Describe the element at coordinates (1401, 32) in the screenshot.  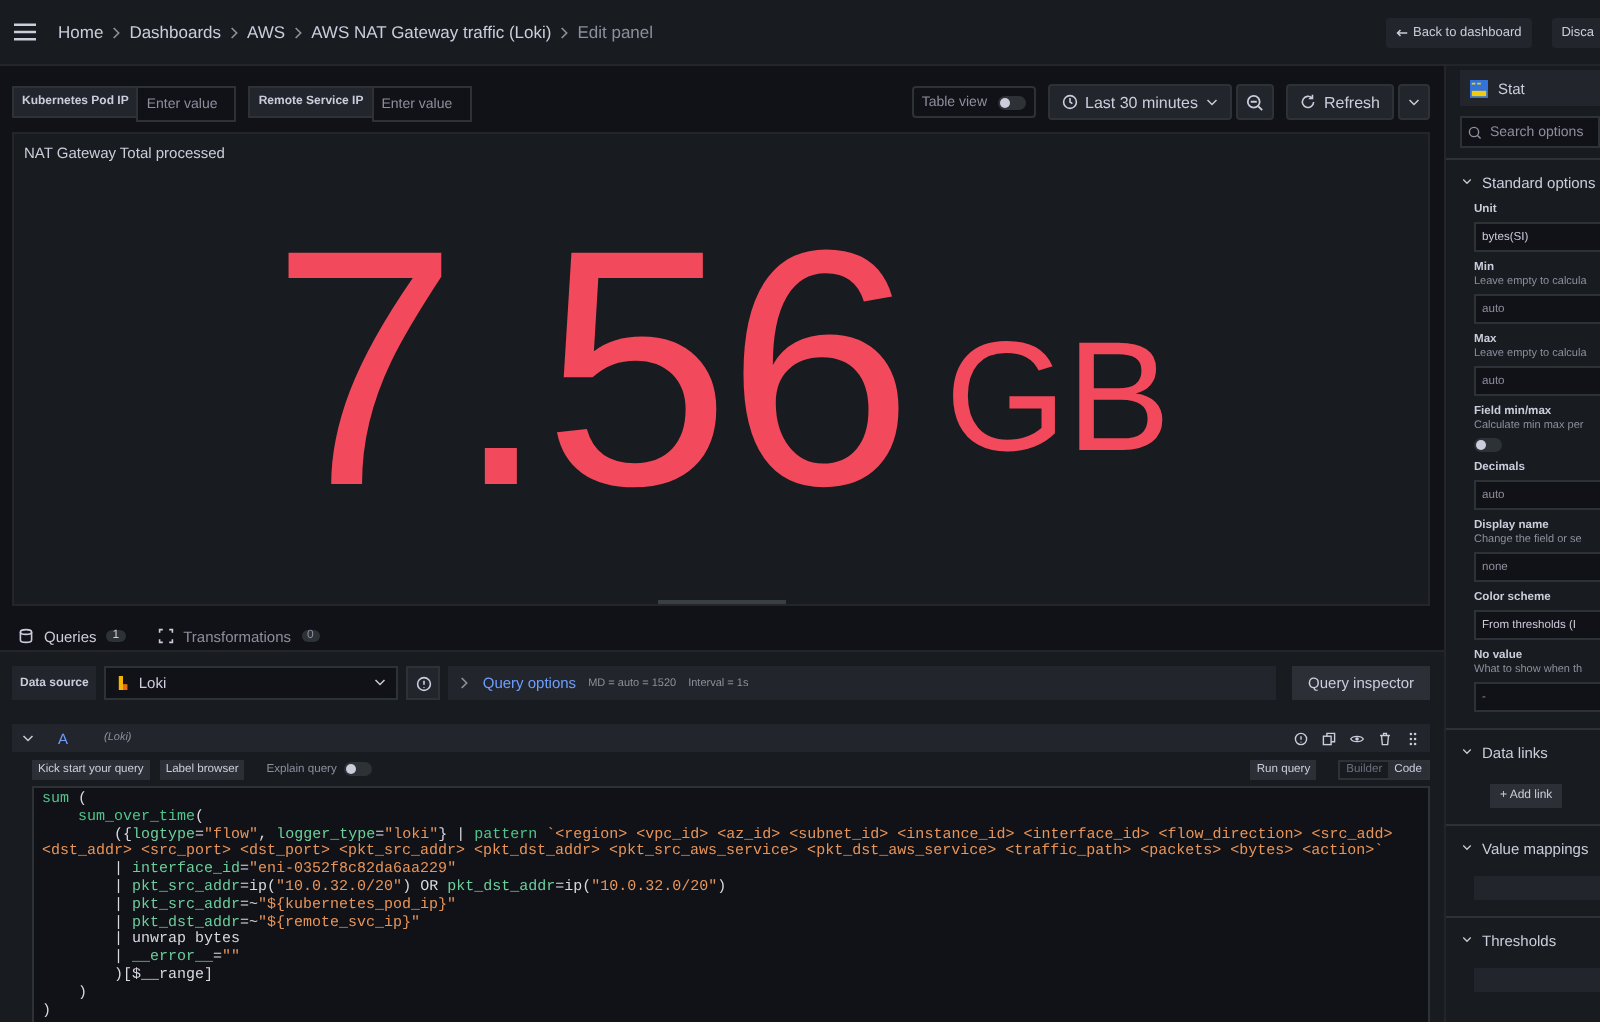
I see `arrow-left-icon` at that location.